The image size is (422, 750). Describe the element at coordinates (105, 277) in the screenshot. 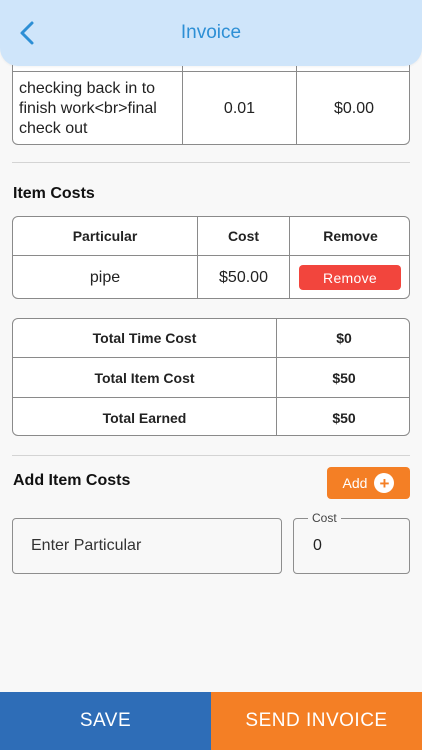

I see `item-particular: pipe` at that location.